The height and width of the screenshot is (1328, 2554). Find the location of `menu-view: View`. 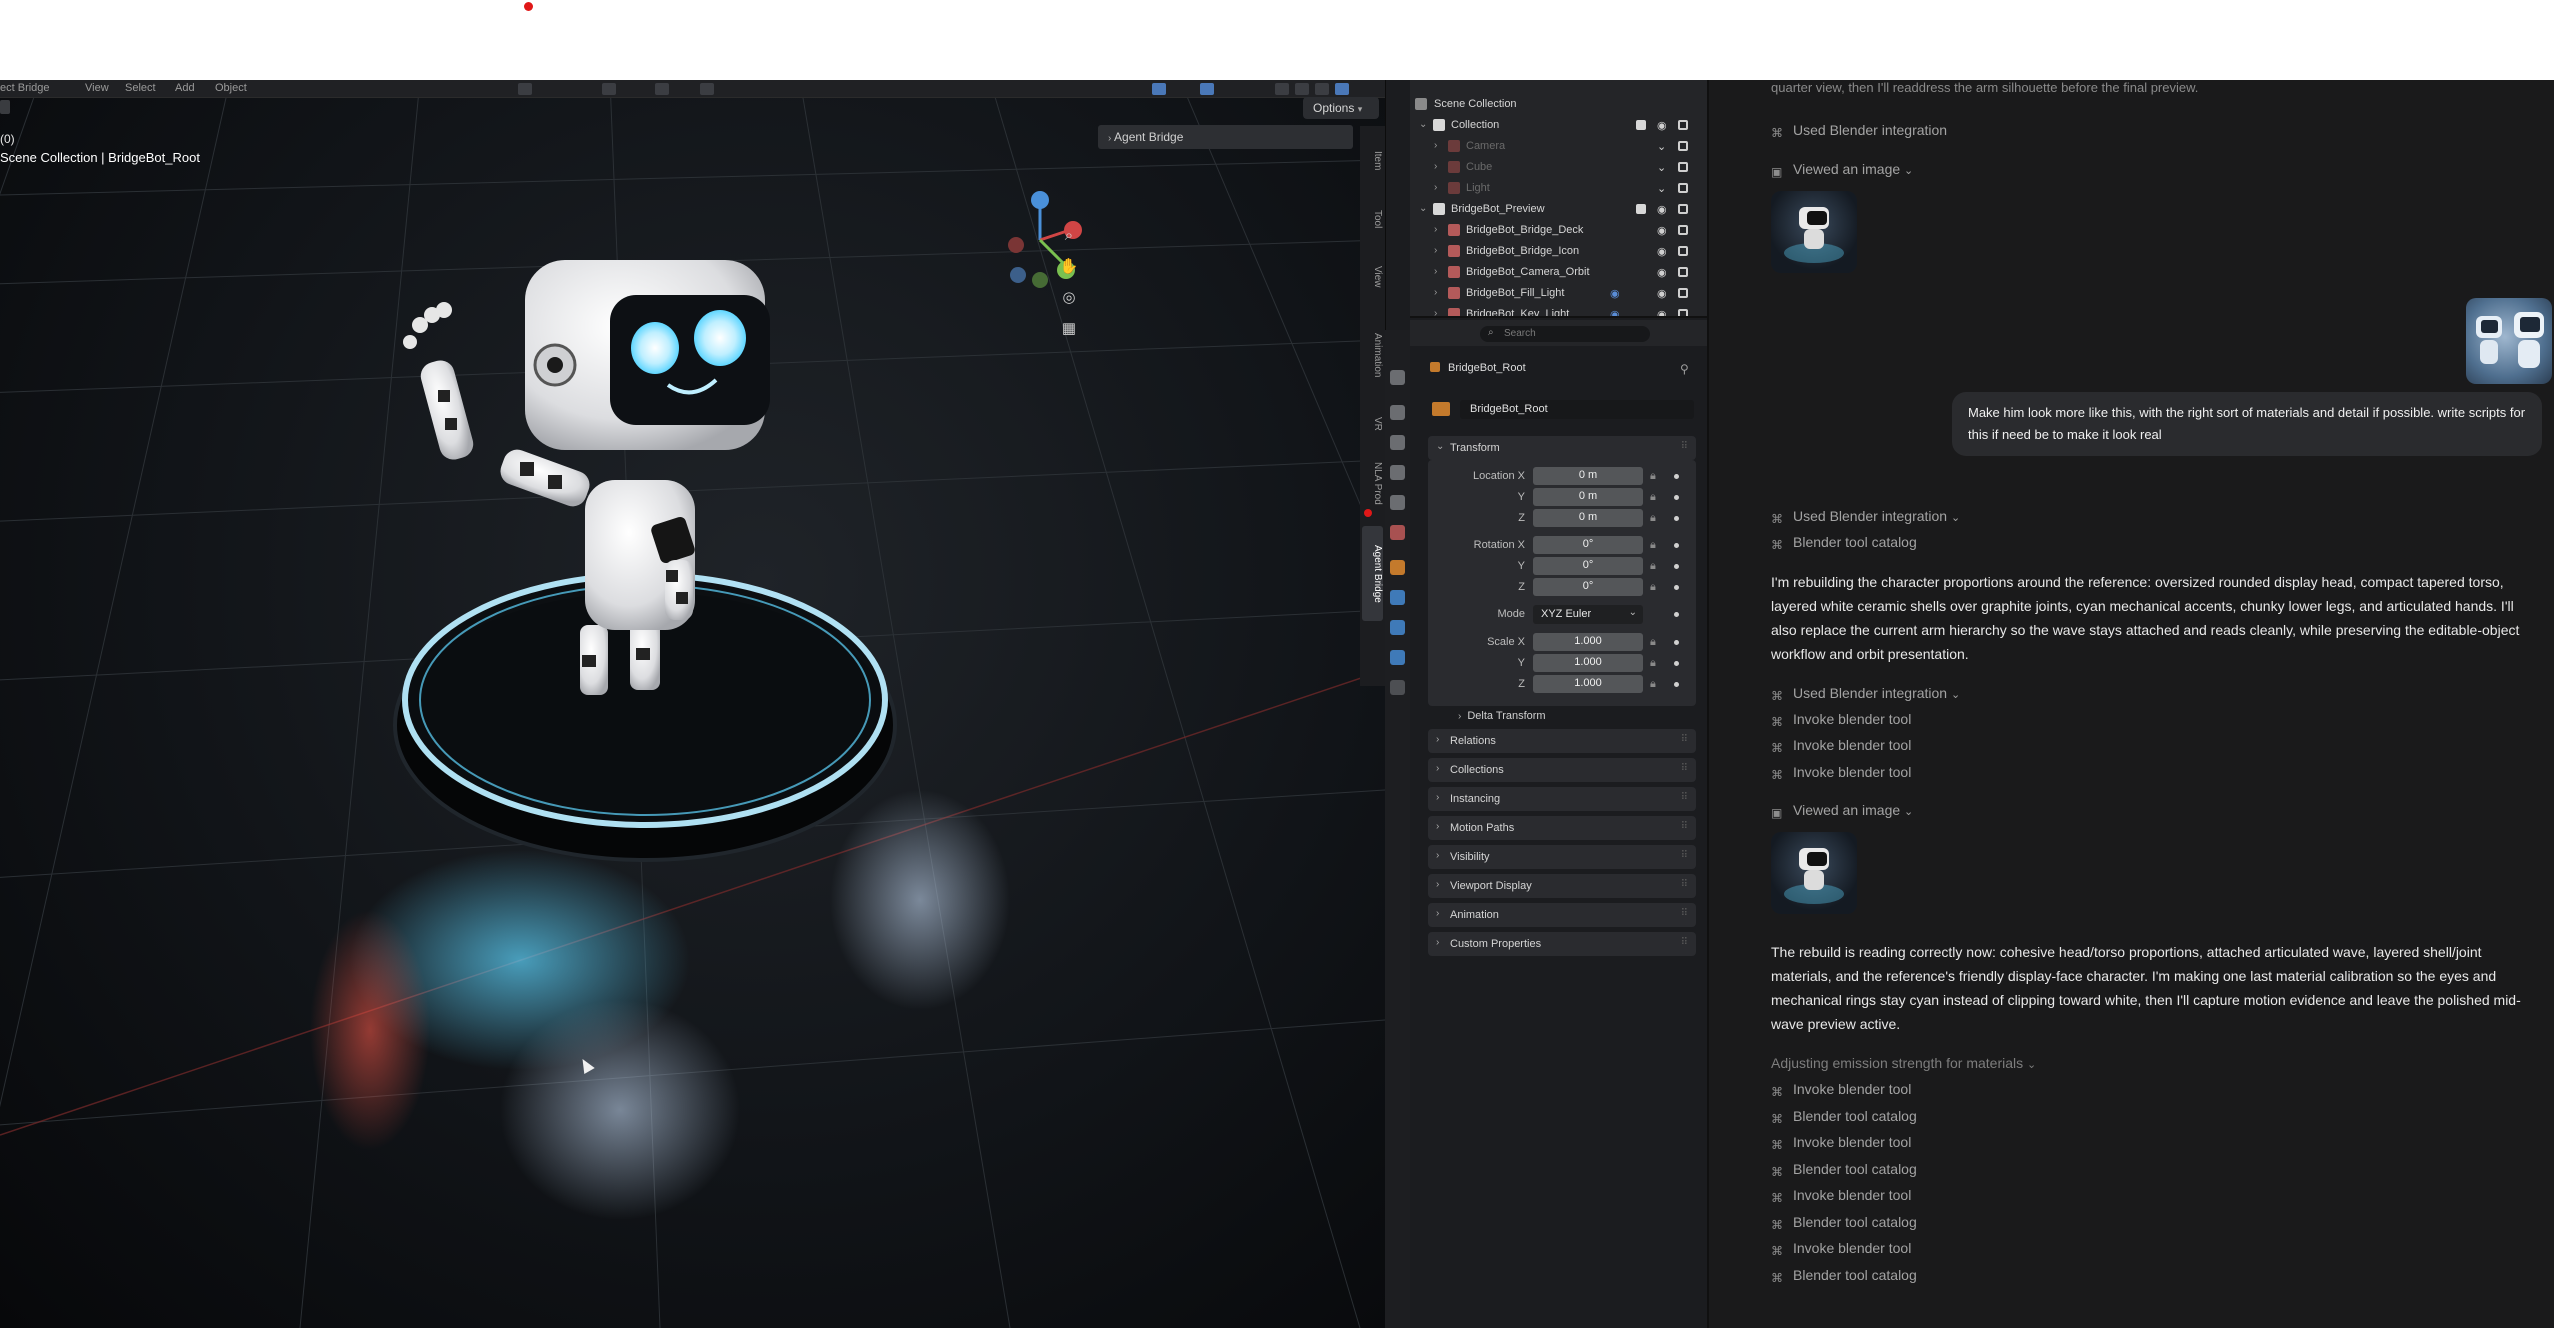

menu-view: View is located at coordinates (97, 88).